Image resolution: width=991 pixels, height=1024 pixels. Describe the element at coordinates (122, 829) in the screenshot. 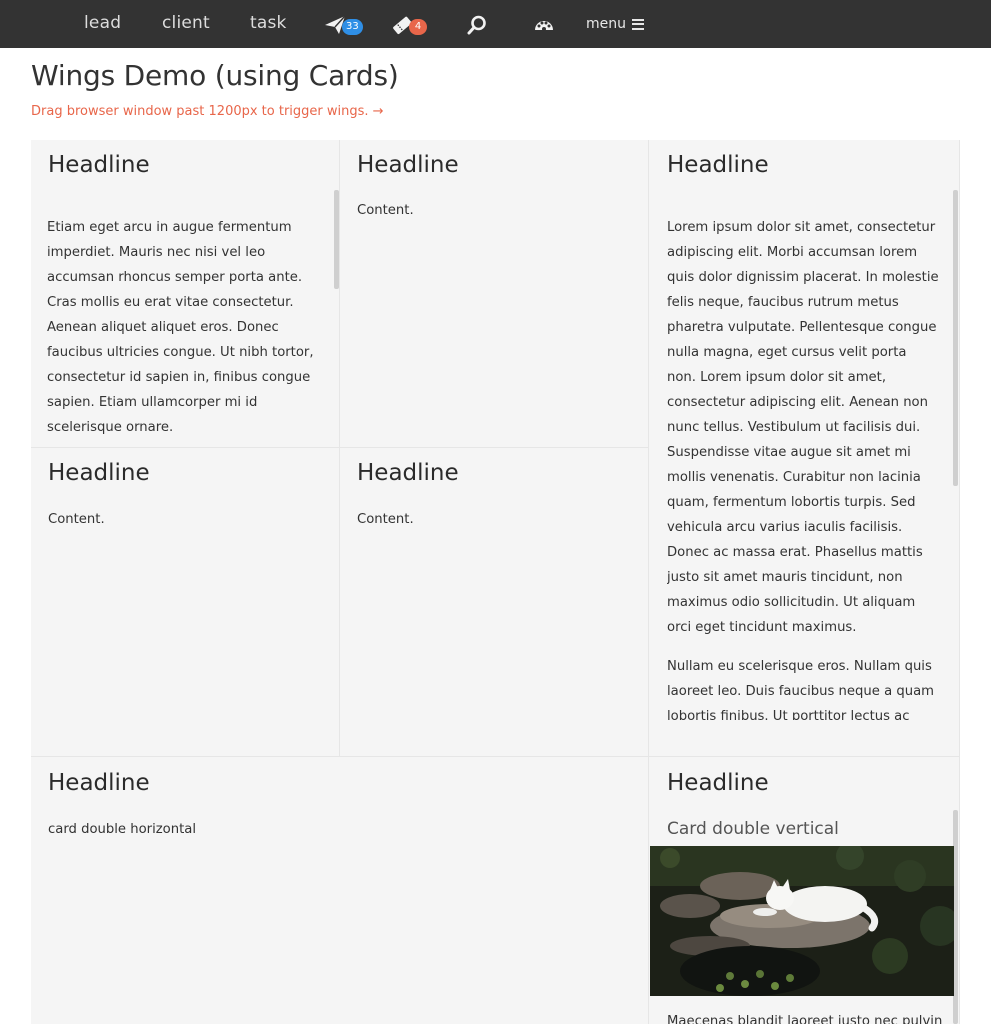

I see `card-content: card double horizontal` at that location.